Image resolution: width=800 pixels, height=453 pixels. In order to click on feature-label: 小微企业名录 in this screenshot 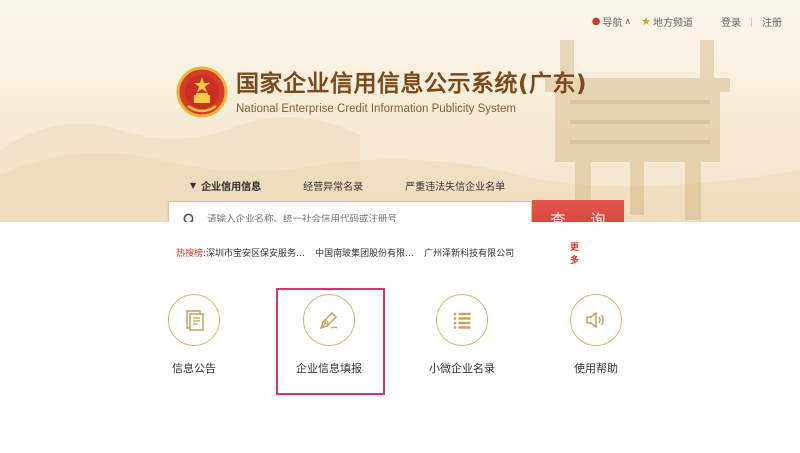, I will do `click(462, 368)`.